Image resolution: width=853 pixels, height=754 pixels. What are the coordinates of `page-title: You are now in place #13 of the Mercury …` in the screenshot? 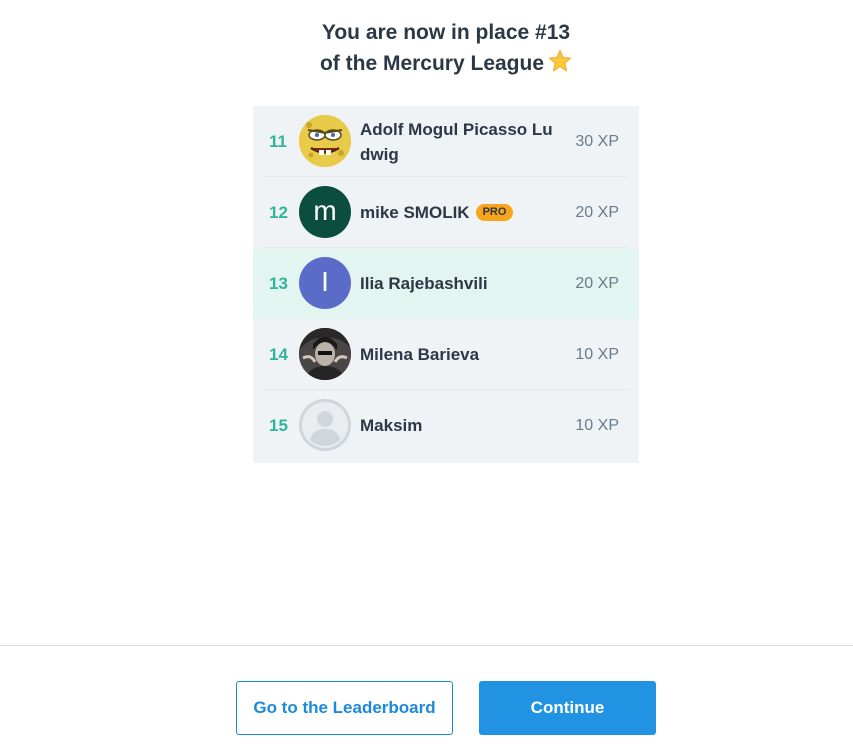 It's located at (426, 48).